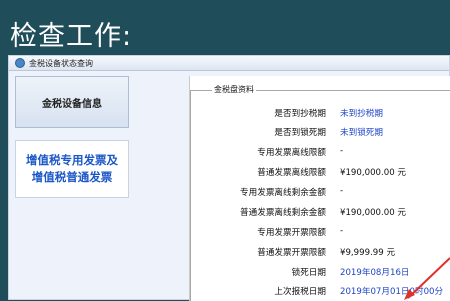 Image resolution: width=450 pixels, height=301 pixels. What do you see at coordinates (71, 36) in the screenshot?
I see `page-title: 检查工作:` at bounding box center [71, 36].